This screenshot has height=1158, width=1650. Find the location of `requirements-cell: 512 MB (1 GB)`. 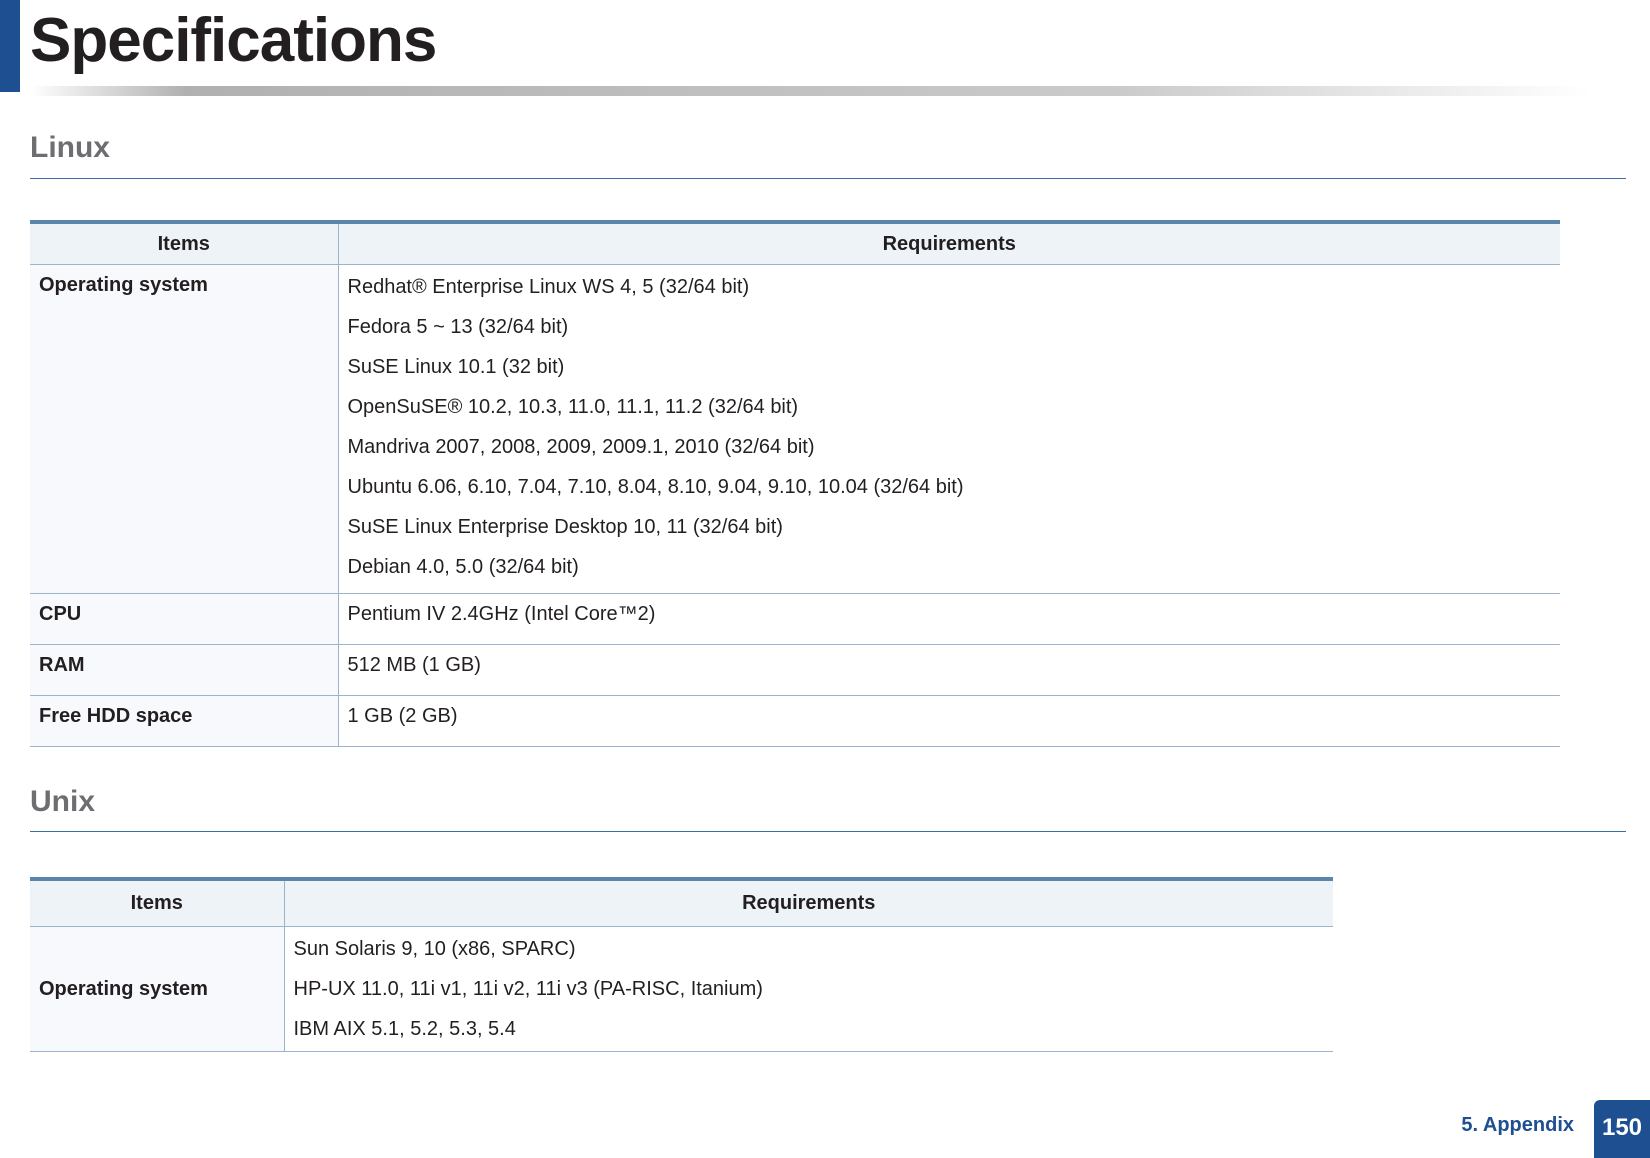

requirements-cell: 512 MB (1 GB) is located at coordinates (949, 670).